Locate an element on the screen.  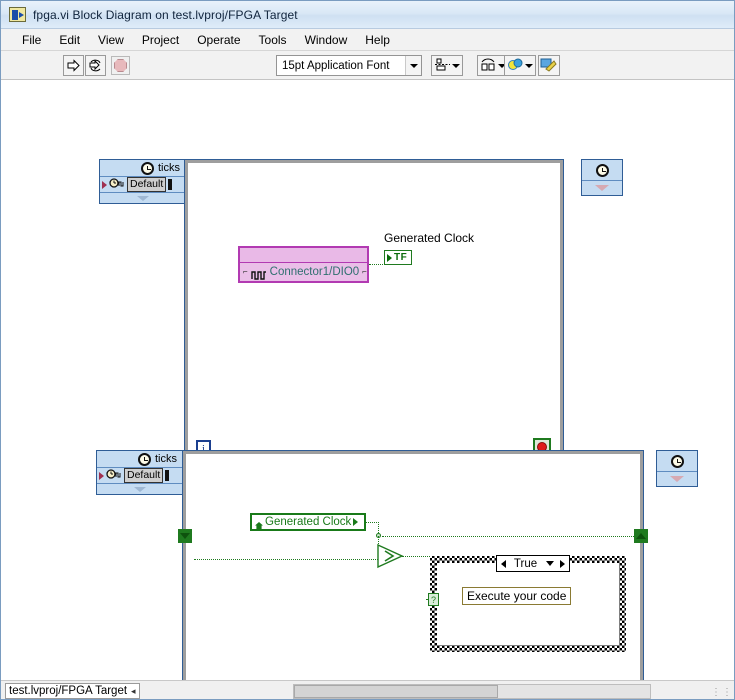
horizontal-scrollbar is located at coordinates (472, 691).